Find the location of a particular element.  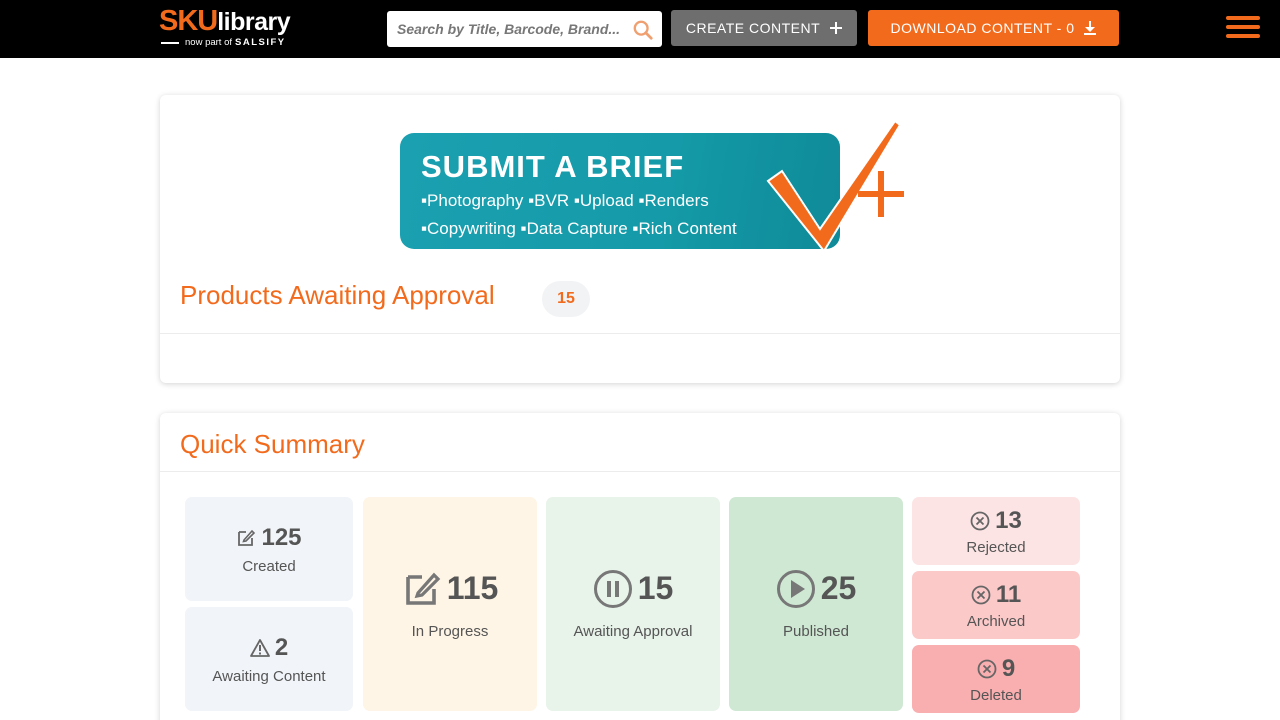

awaiting-approval-tile: 15 Awaiting Approval is located at coordinates (633, 604).